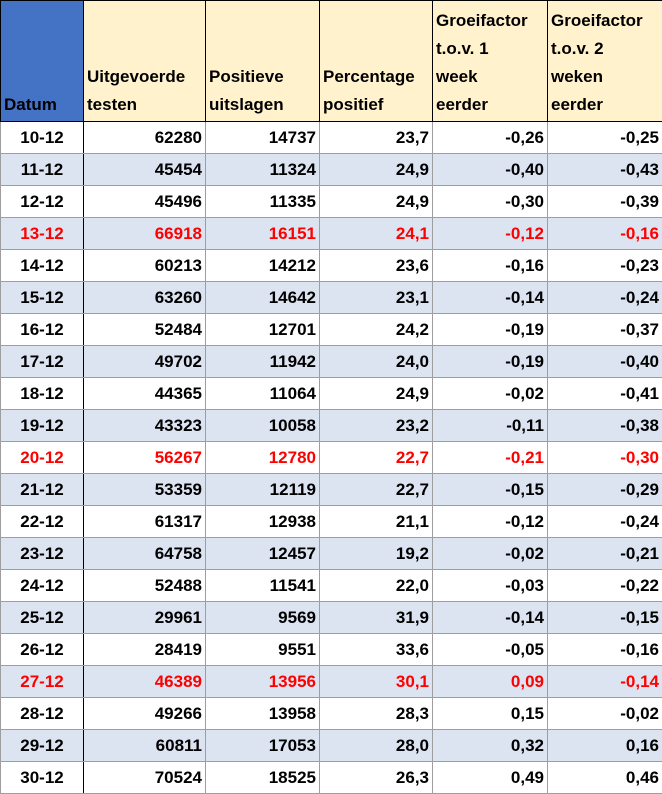 The height and width of the screenshot is (794, 662). What do you see at coordinates (490, 170) in the screenshot?
I see `cell-groei1: -0,40` at bounding box center [490, 170].